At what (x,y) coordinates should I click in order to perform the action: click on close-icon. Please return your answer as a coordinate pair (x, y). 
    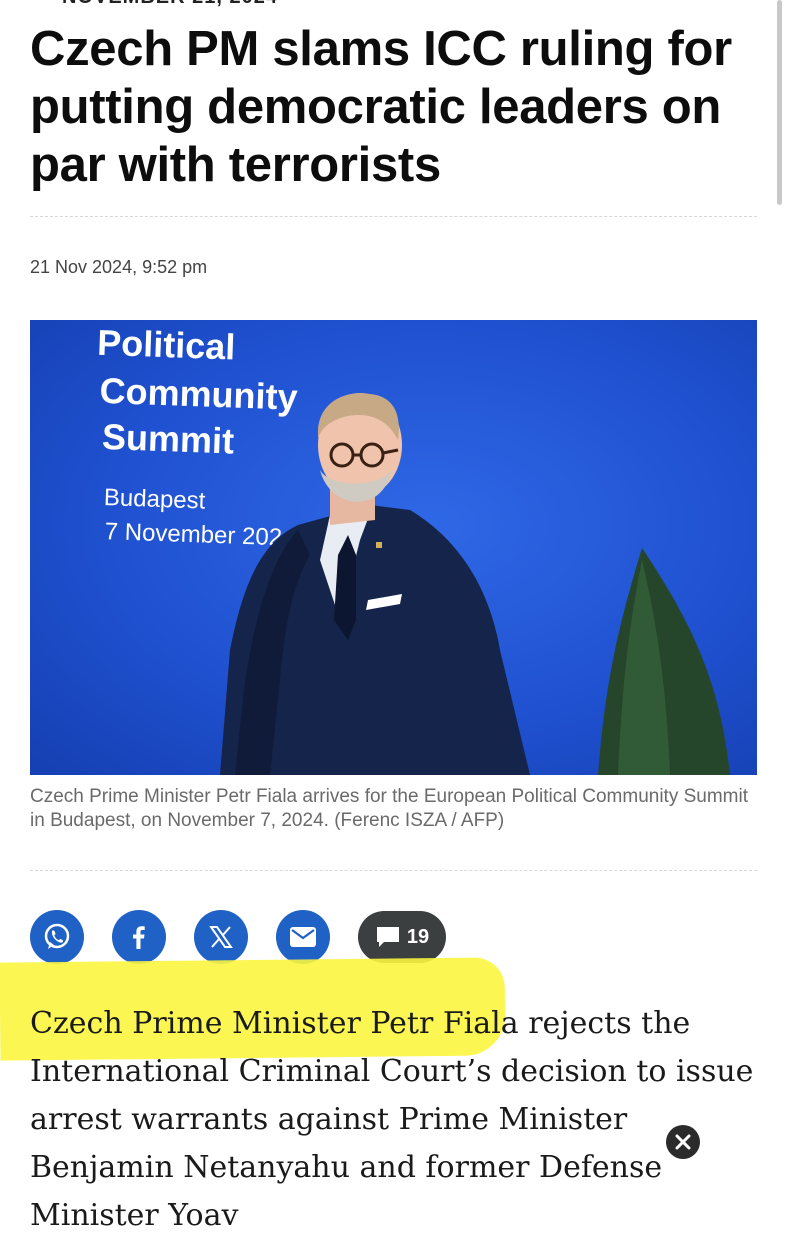
    Looking at the image, I should click on (683, 1142).